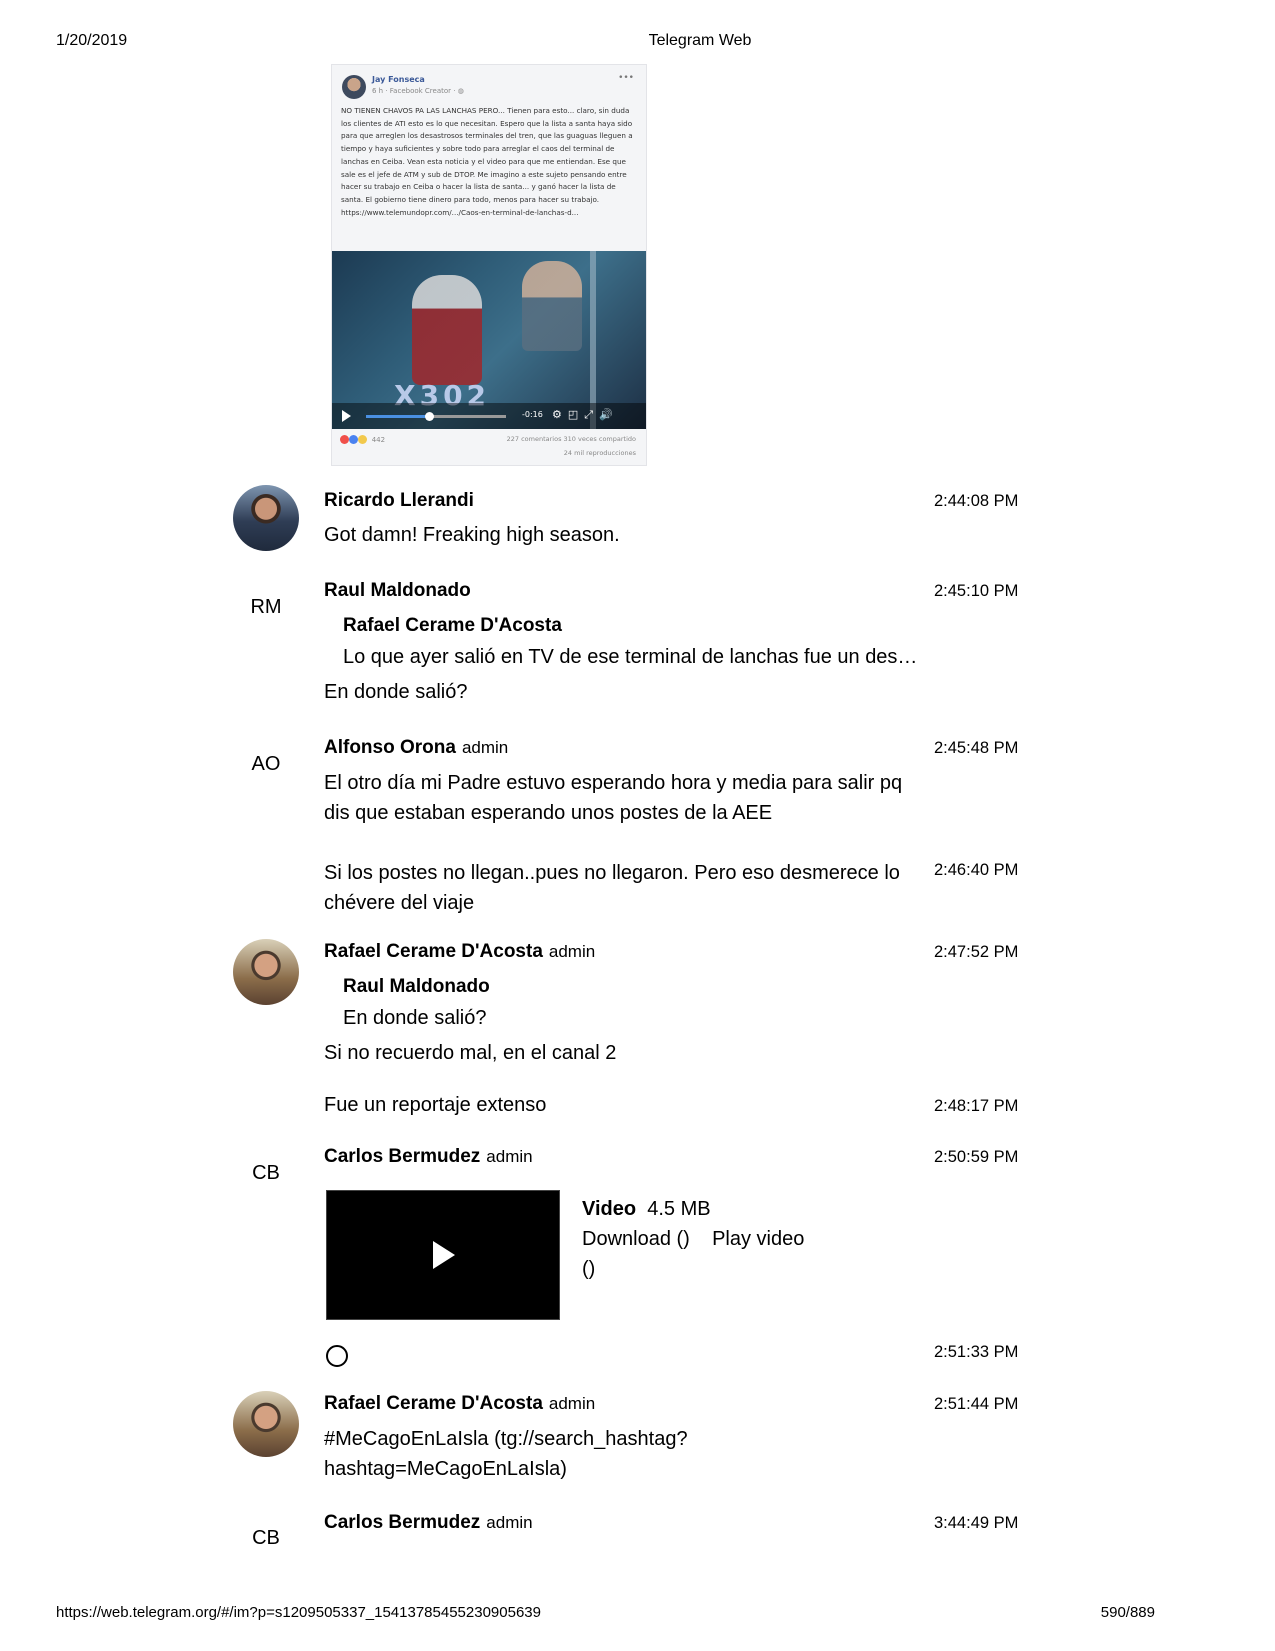 The width and height of the screenshot is (1275, 1651). What do you see at coordinates (976, 591) in the screenshot?
I see `message-time: 2:45:10 PM` at bounding box center [976, 591].